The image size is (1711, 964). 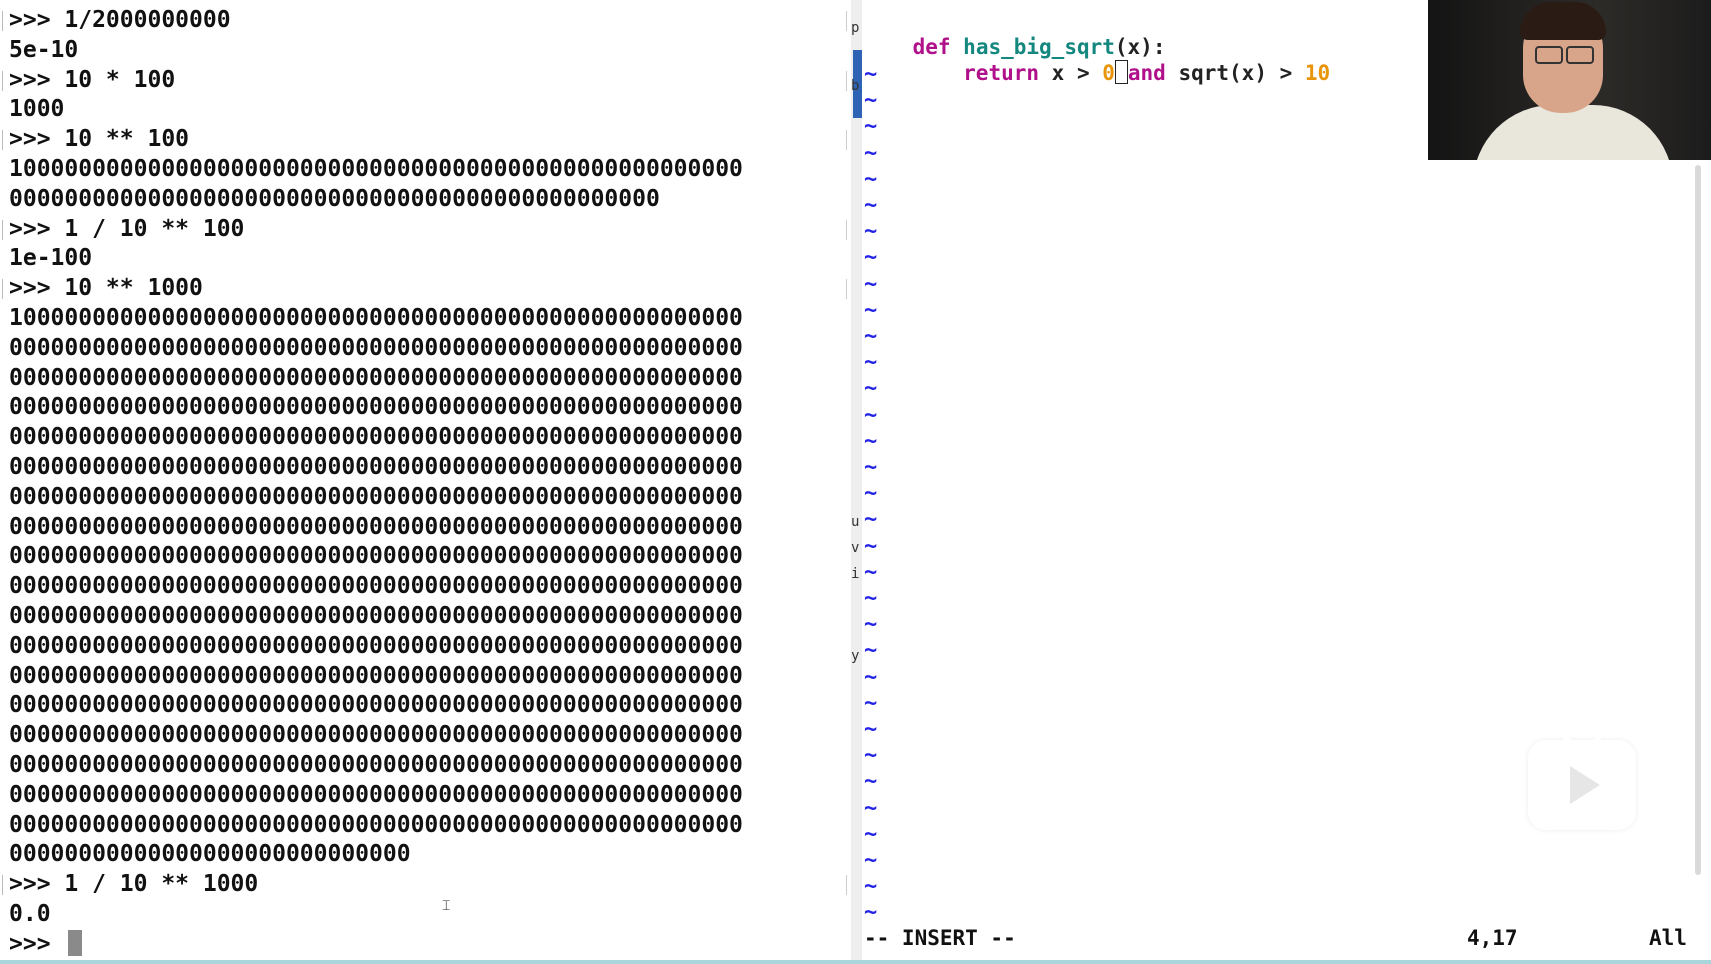 I want to click on glasses-right, so click(x=1580, y=55).